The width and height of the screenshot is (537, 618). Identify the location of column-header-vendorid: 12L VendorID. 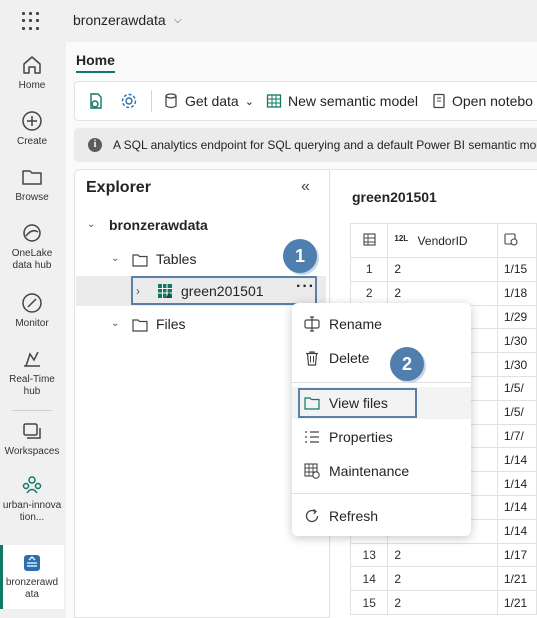
(442, 240).